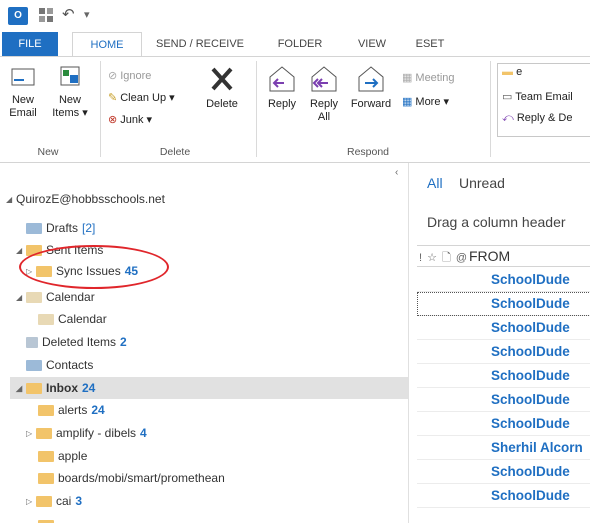 The width and height of the screenshot is (590, 523). I want to click on folder-apple: apple, so click(62, 456).